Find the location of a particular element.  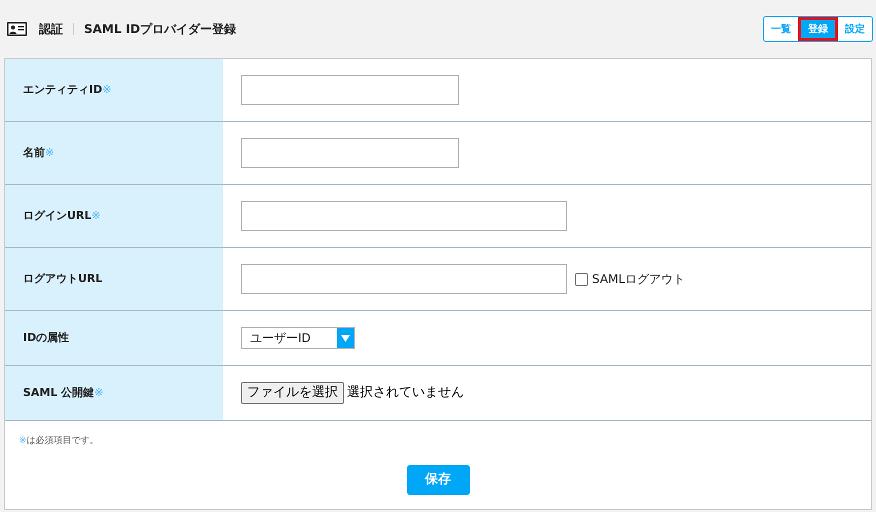

label-cell: 名前※ is located at coordinates (114, 153).